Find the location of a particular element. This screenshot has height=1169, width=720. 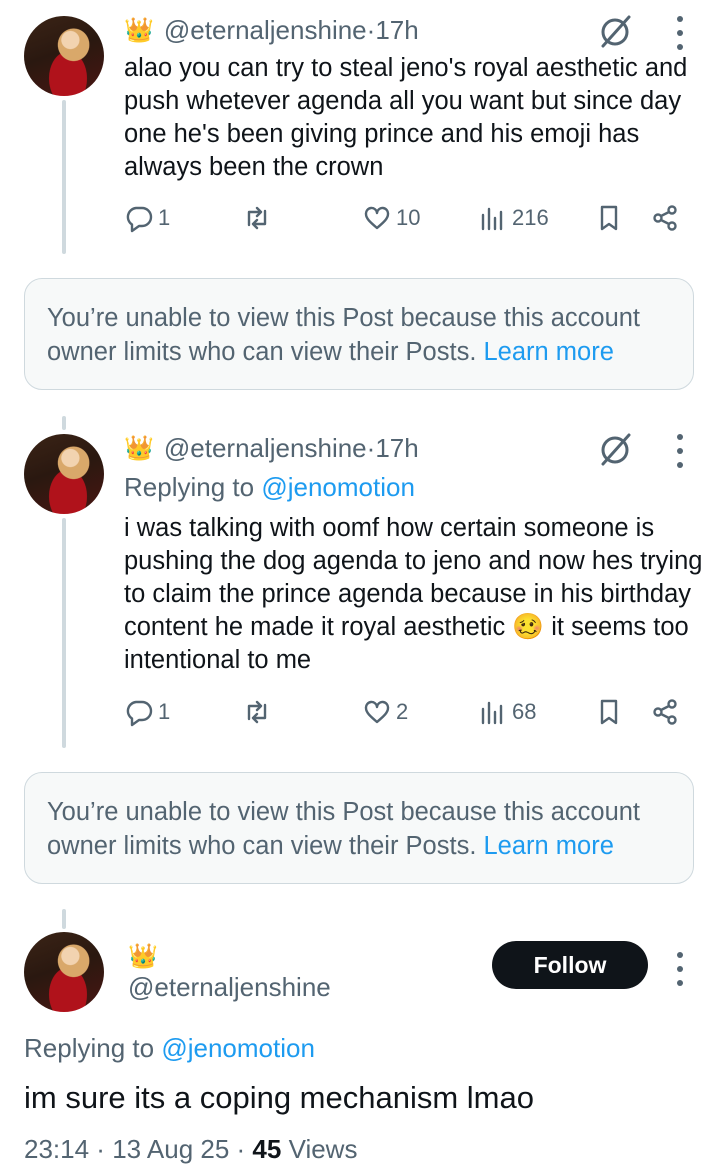

views-button: 68 is located at coordinates (507, 712).